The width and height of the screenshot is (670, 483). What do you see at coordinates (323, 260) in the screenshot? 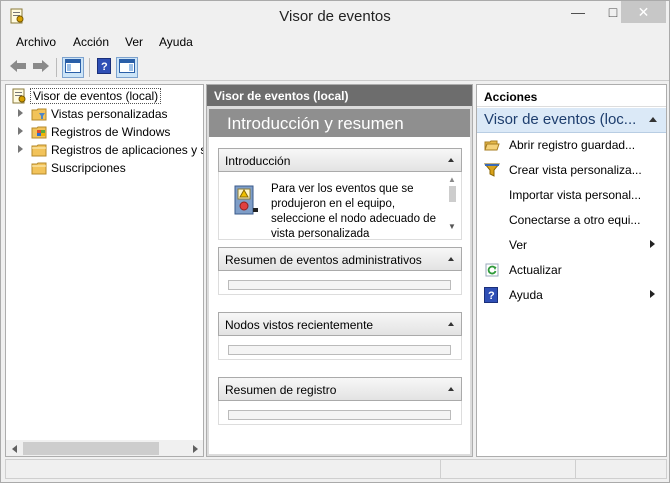
I see `section-title: Resumen de eventos administrativos` at bounding box center [323, 260].